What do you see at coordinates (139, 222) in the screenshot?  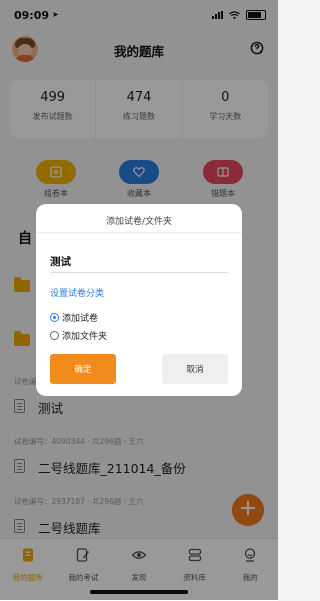 I see `dialog-title: 添加试卷/文件夹` at bounding box center [139, 222].